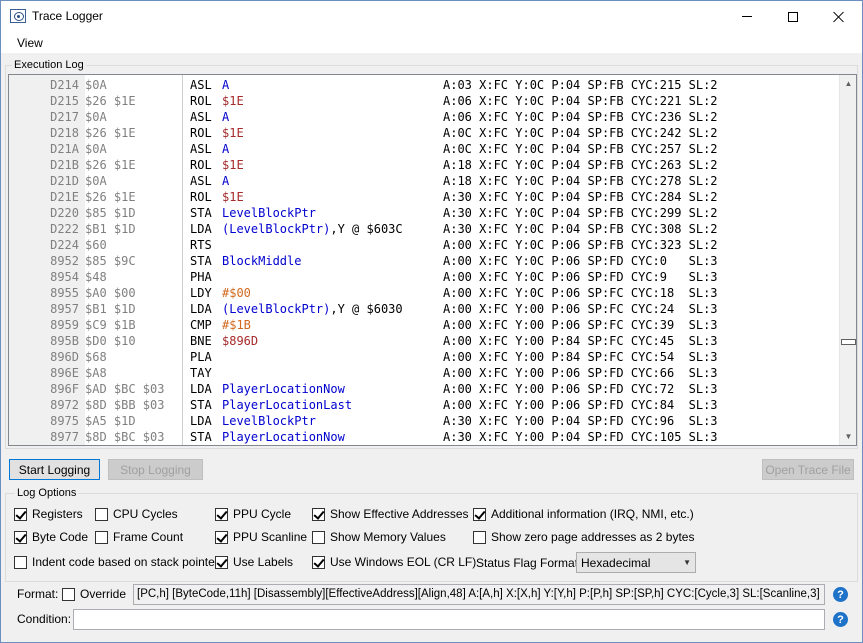 Image resolution: width=863 pixels, height=643 pixels. I want to click on override-checkbox: Override, so click(94, 594).